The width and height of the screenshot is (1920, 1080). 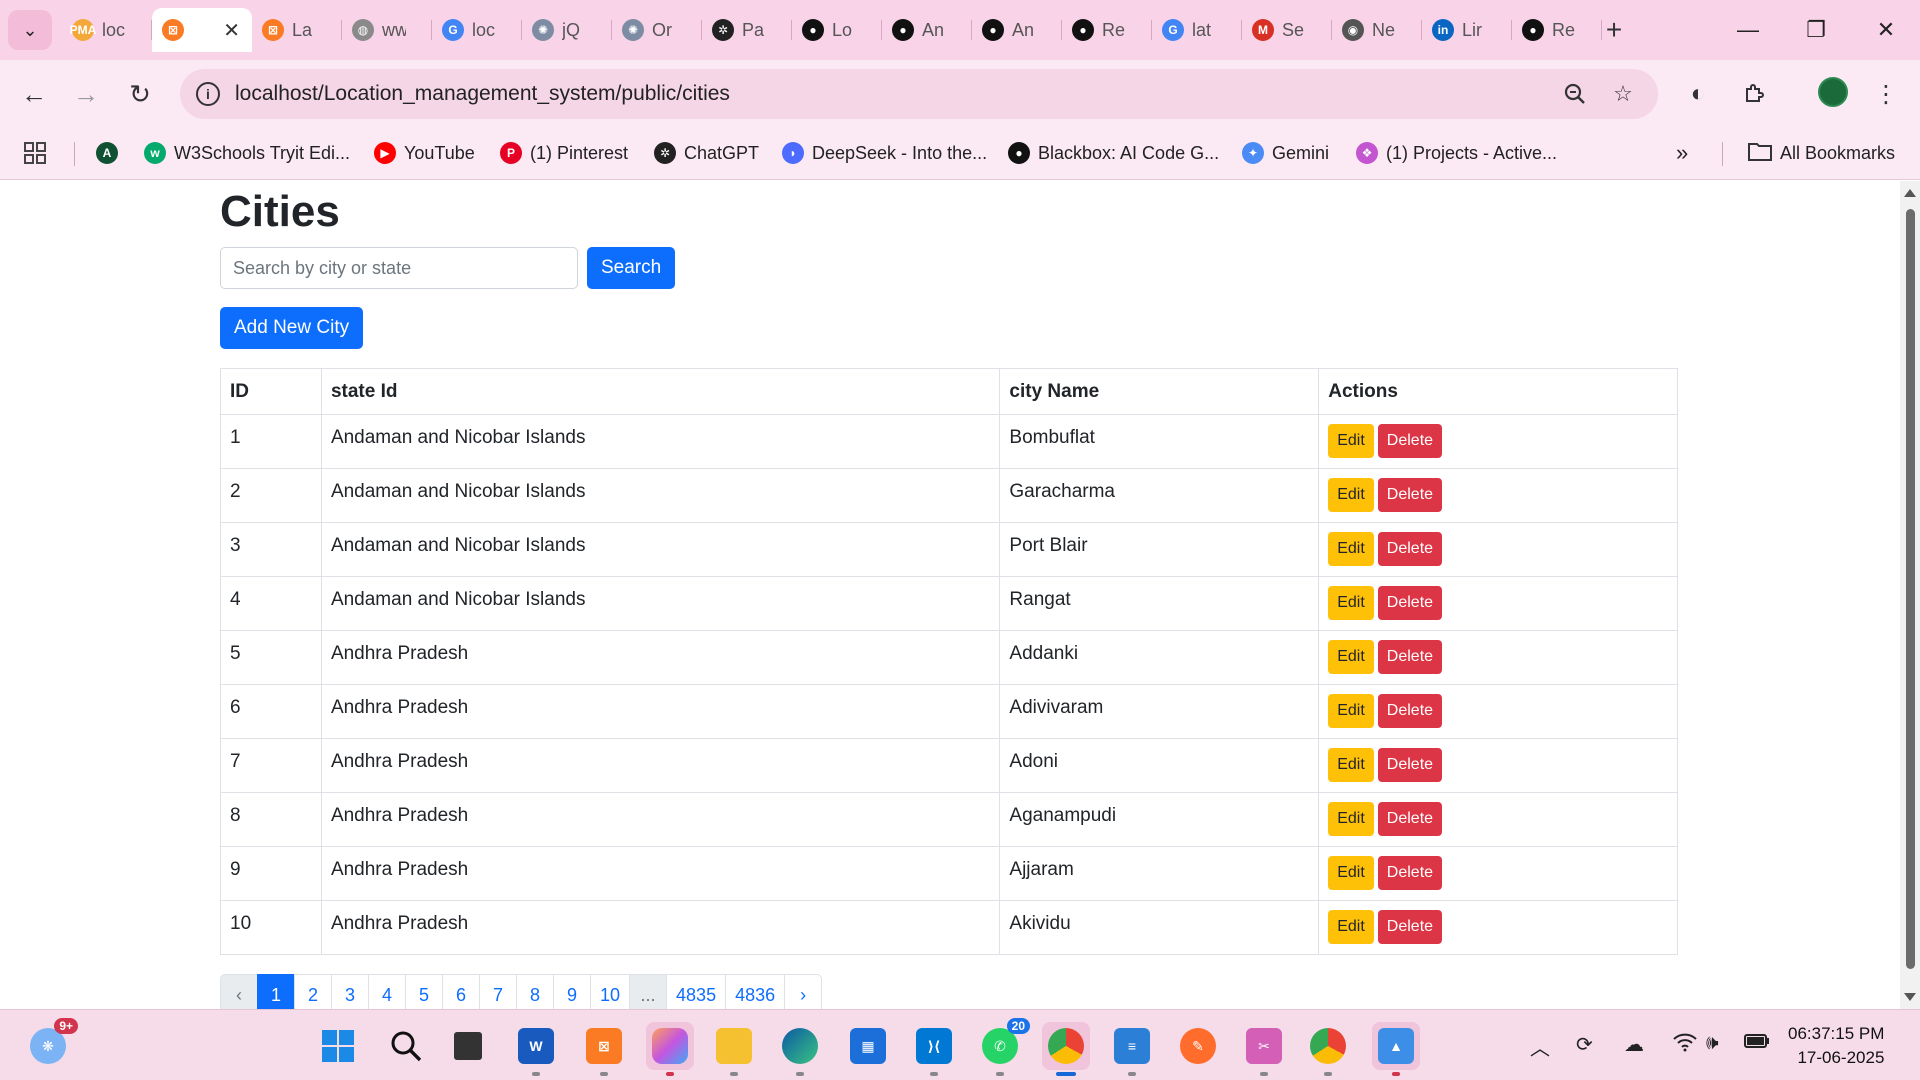 I want to click on pagination-page: 3, so click(x=350, y=991).